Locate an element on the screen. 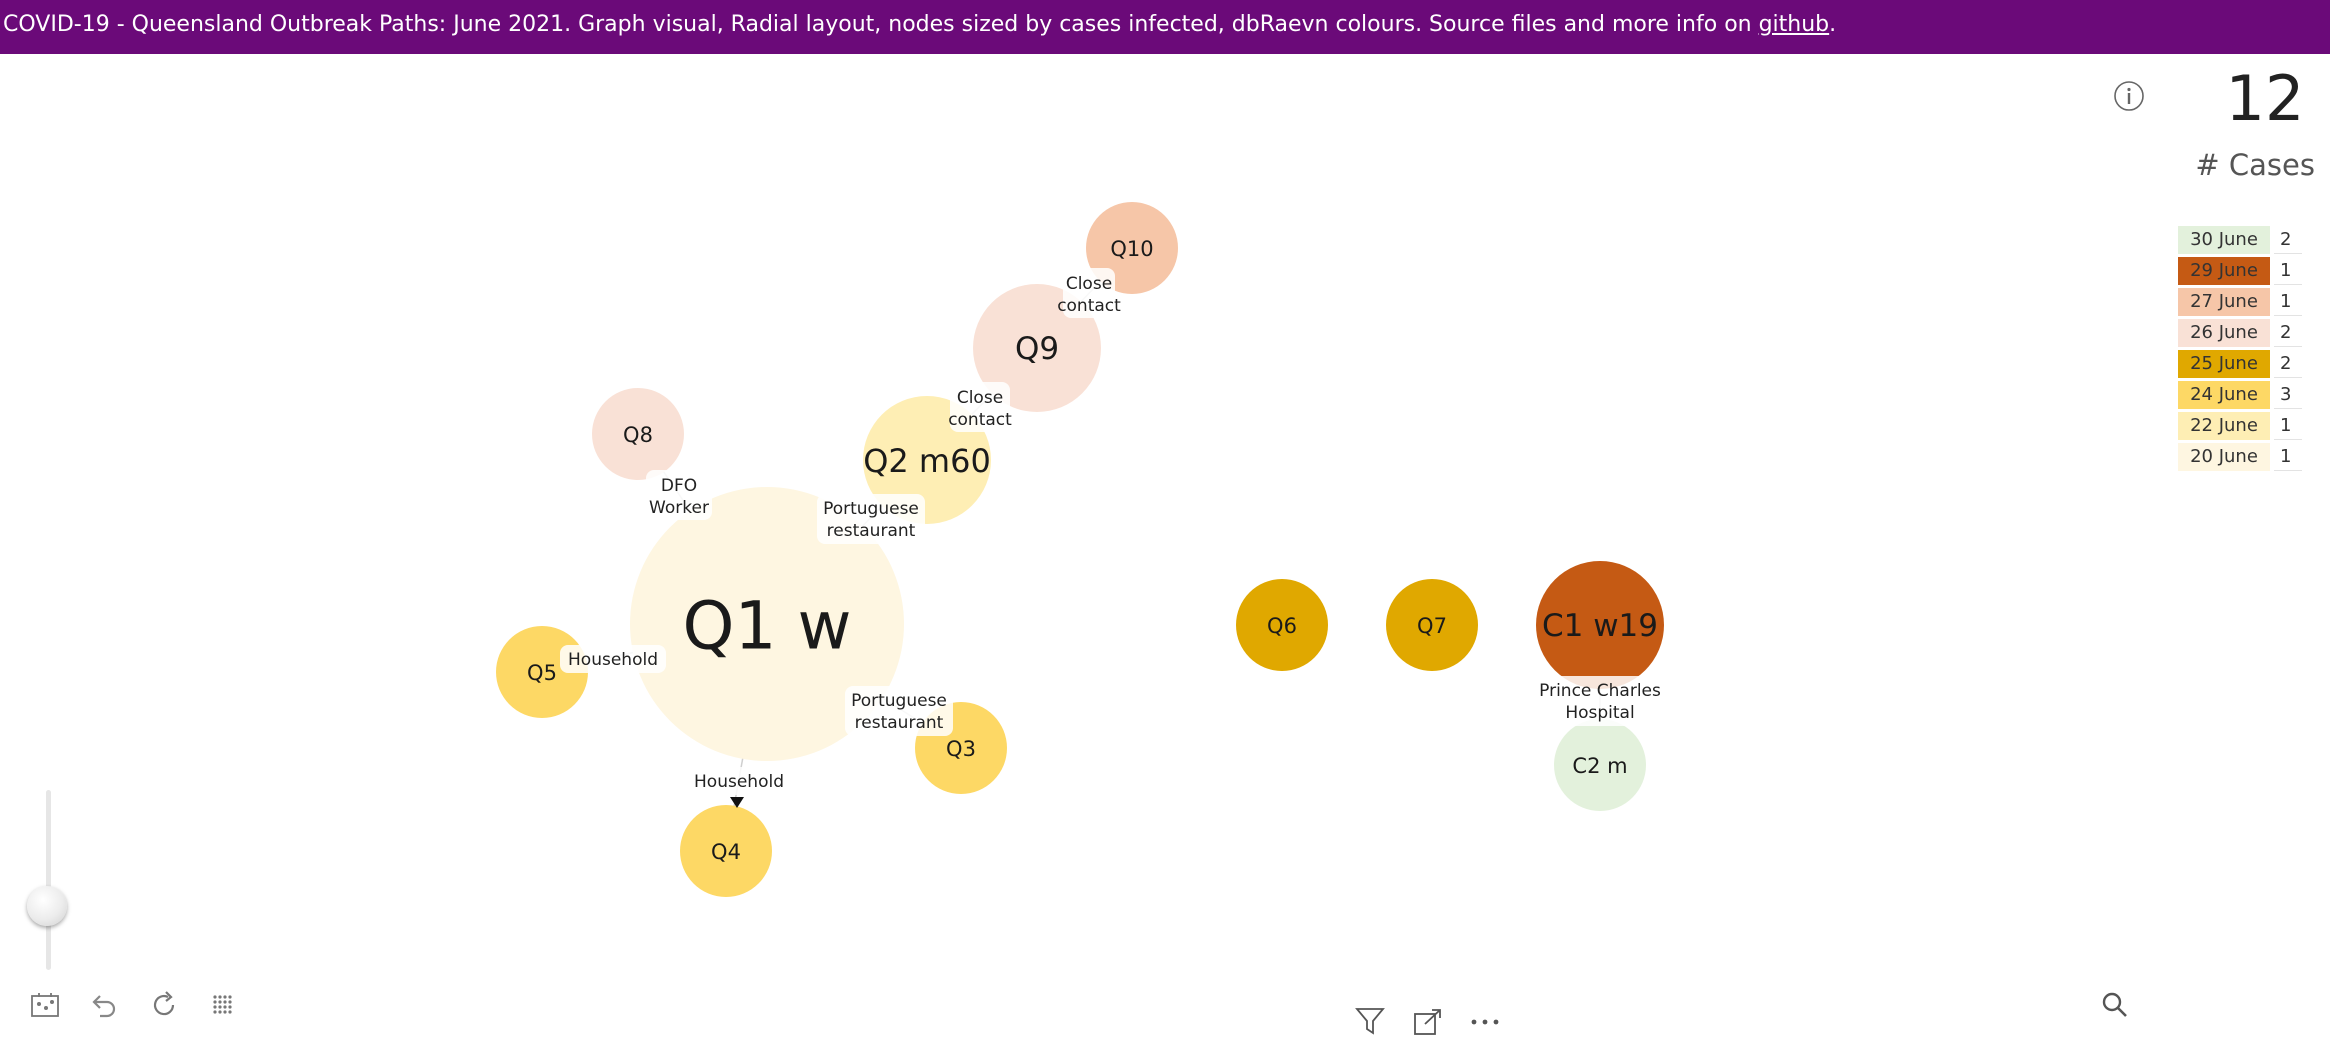 This screenshot has width=2330, height=1040. edge-label-q9-q2-line1: Close is located at coordinates (980, 398).